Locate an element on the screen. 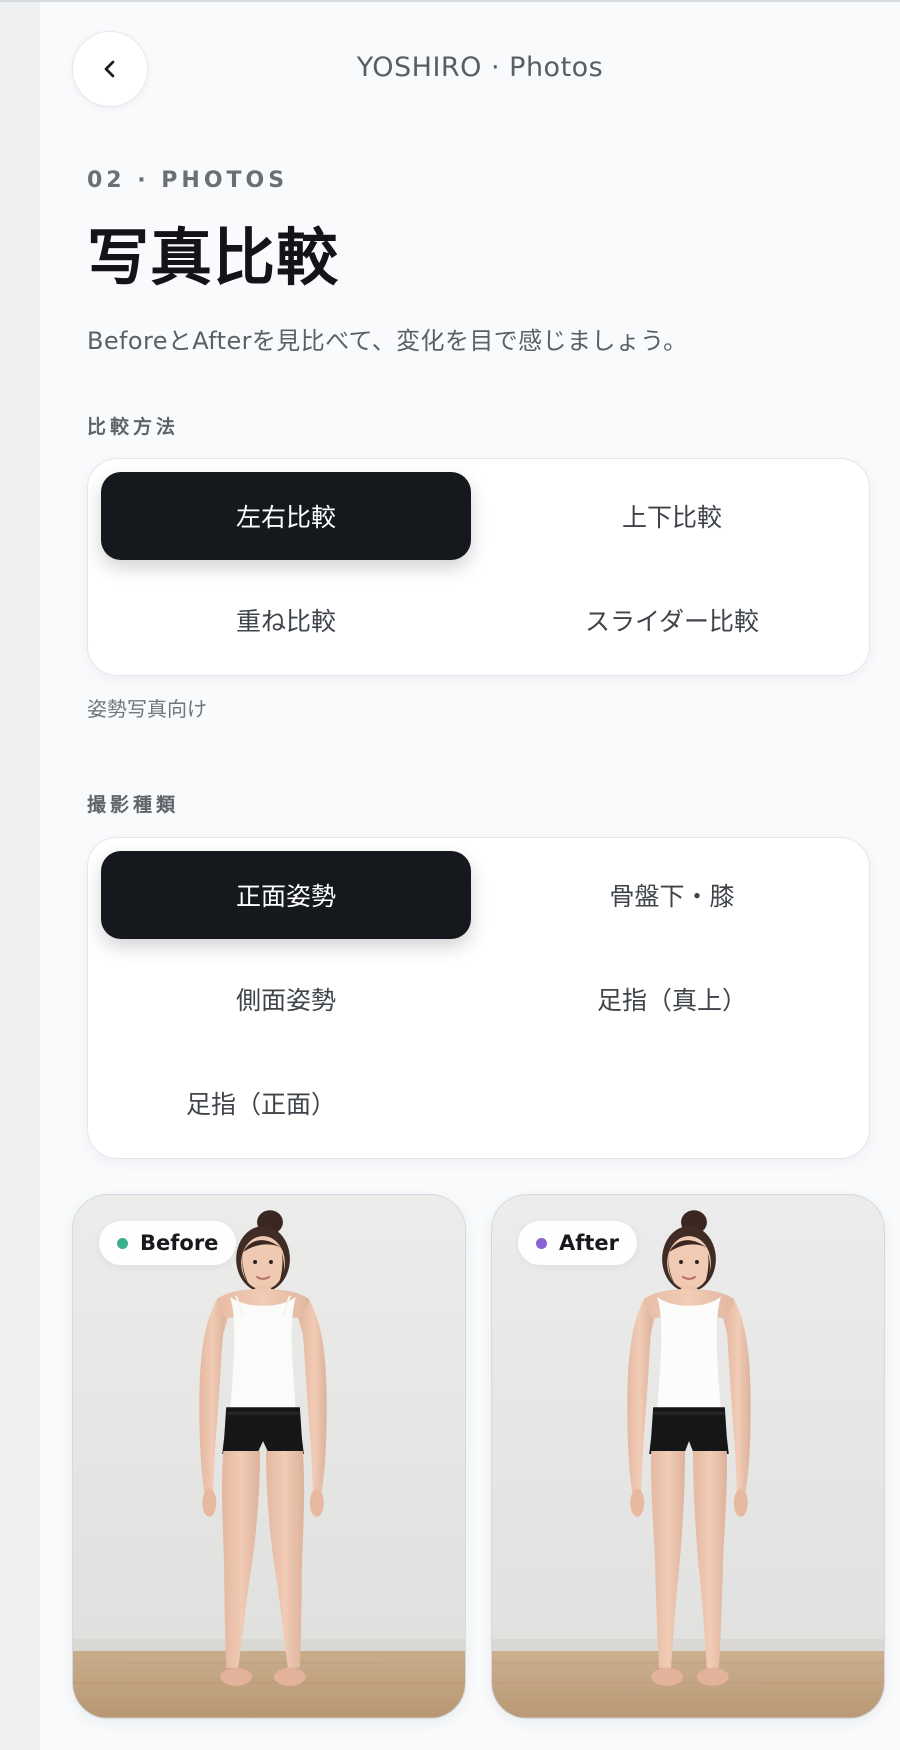 Image resolution: width=900 pixels, height=1750 pixels. before-posture-photo is located at coordinates (269, 1456).